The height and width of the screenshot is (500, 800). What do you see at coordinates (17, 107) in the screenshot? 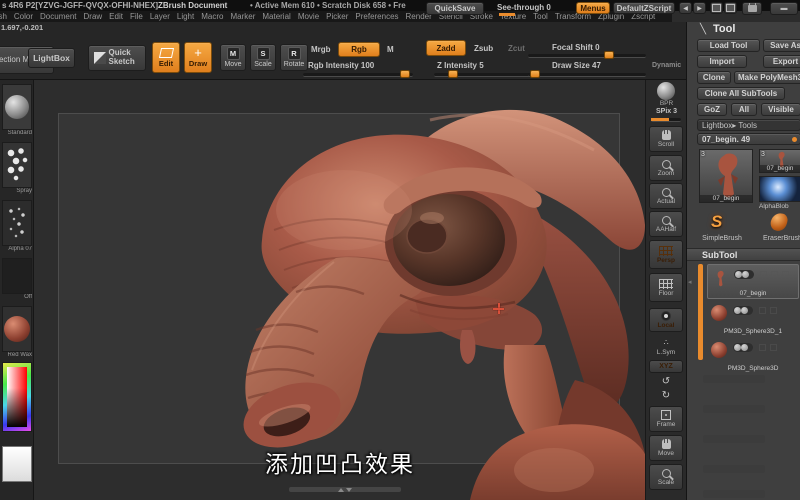
I see `brush-selector` at bounding box center [17, 107].